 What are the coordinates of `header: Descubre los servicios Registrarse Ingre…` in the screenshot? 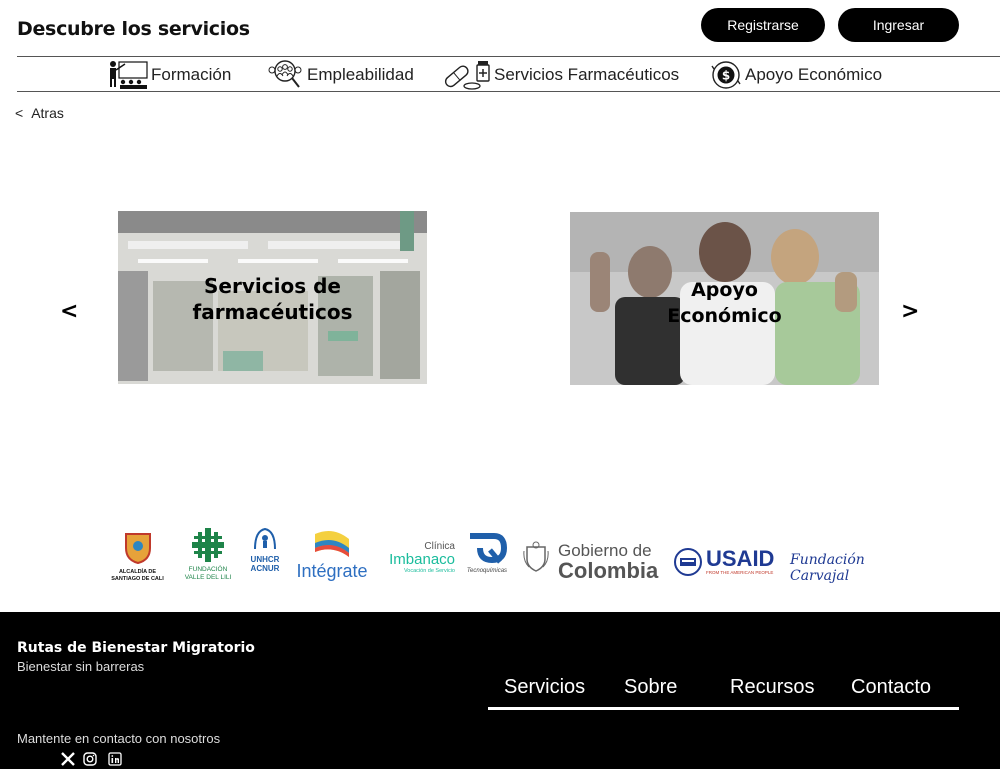 It's located at (500, 28).